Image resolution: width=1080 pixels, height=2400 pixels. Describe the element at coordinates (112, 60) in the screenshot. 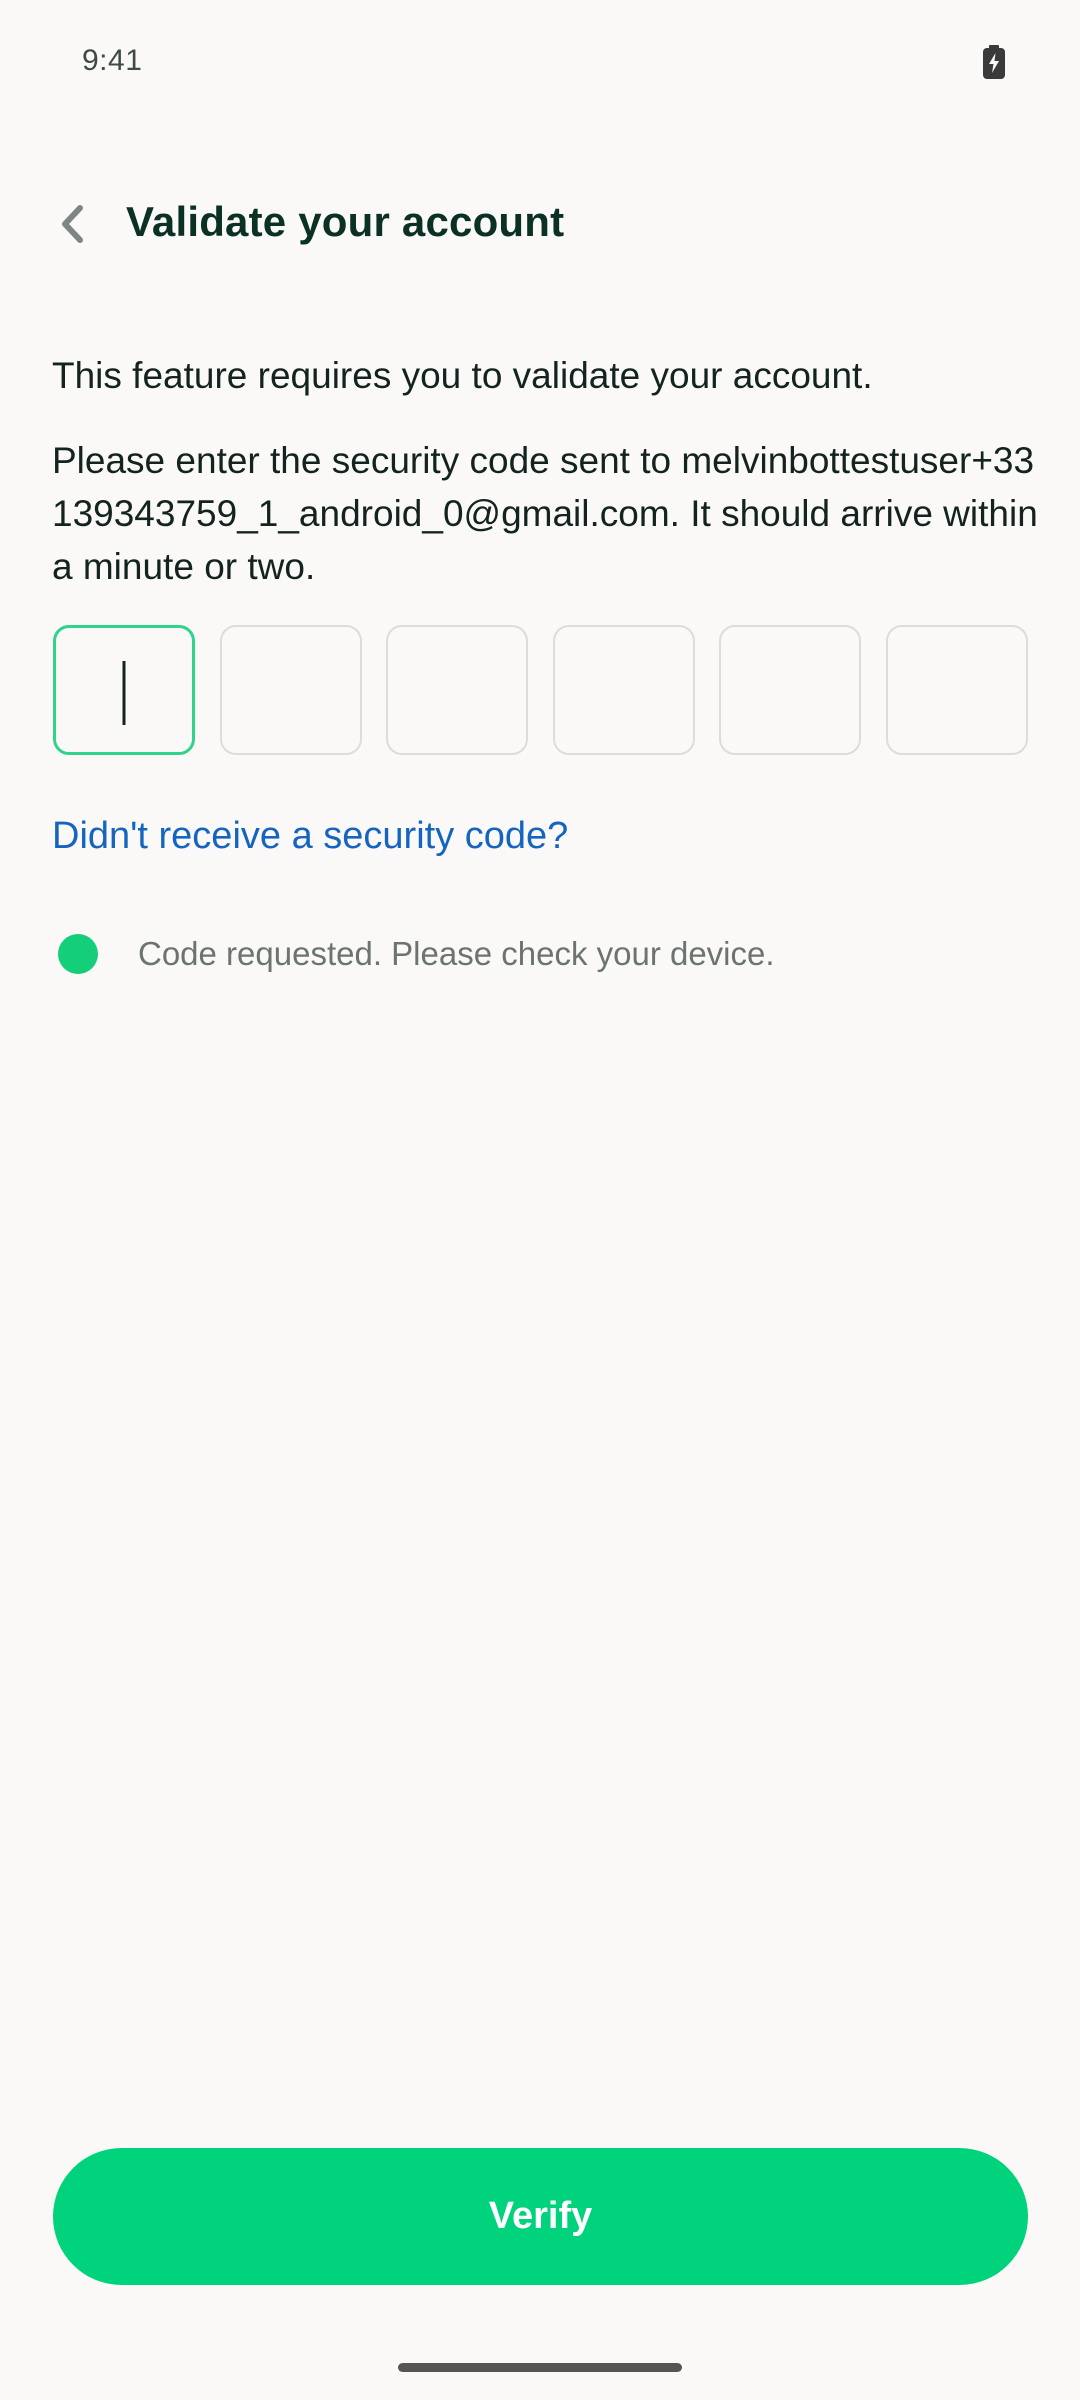

I see `status-time: 9:41` at that location.